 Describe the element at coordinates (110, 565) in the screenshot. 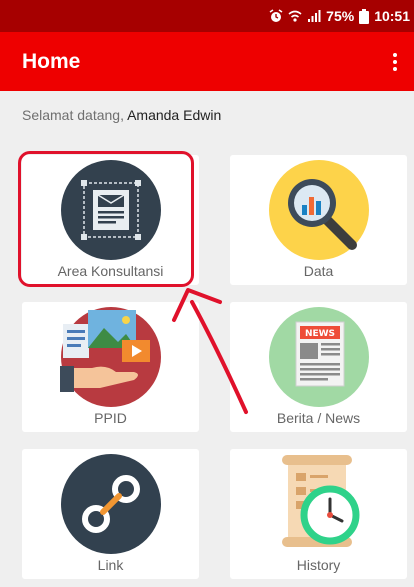

I see `menu-card-label: Link` at that location.